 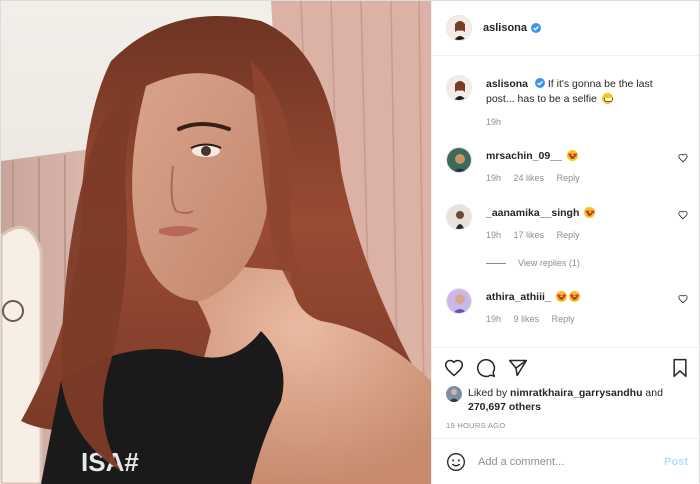 I want to click on share-icon, so click(x=518, y=368).